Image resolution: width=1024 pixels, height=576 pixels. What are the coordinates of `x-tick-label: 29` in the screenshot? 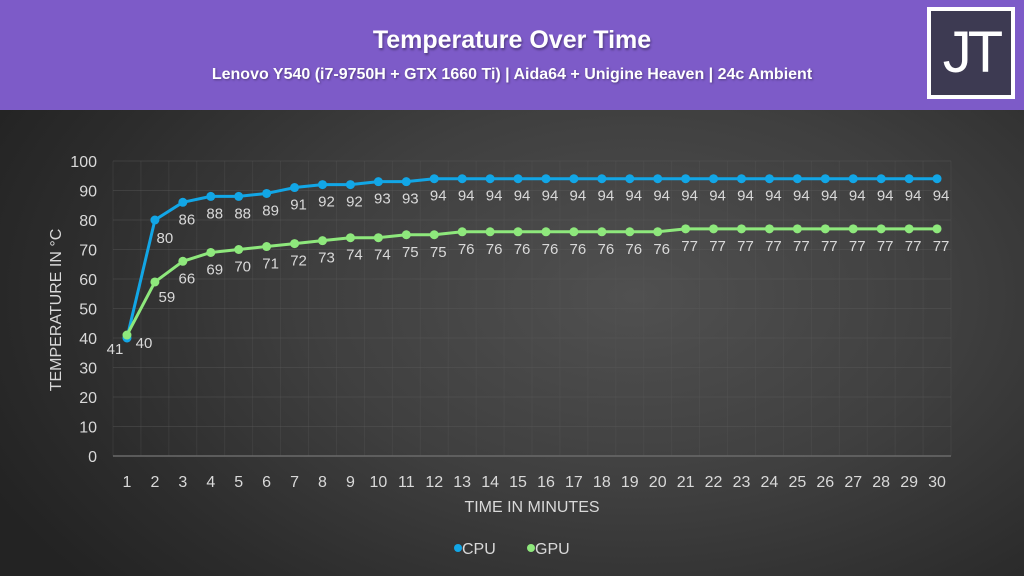 It's located at (909, 482).